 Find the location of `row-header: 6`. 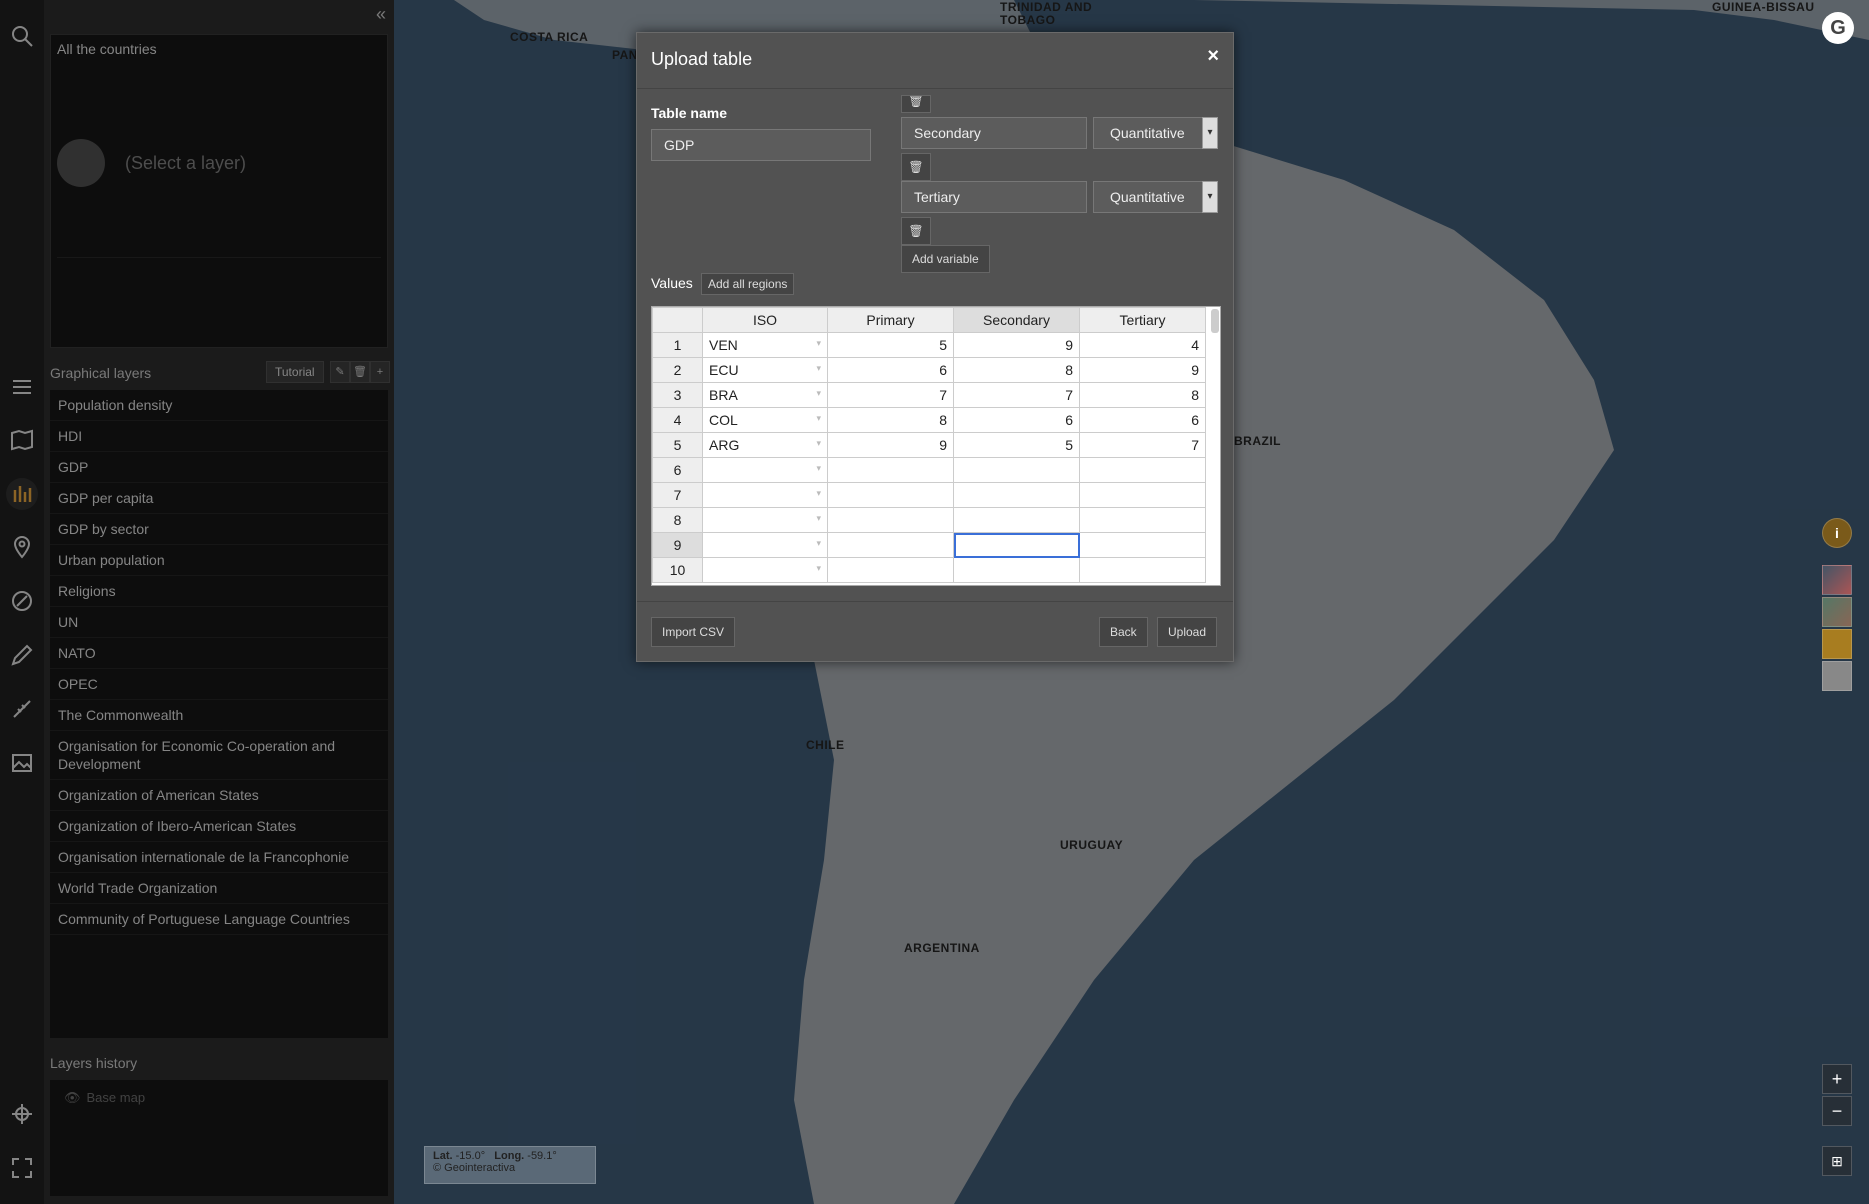

row-header: 6 is located at coordinates (677, 470).